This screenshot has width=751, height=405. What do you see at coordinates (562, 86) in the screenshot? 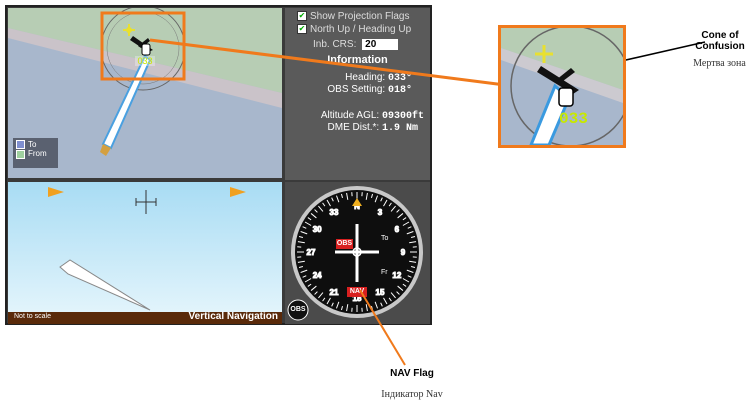
I see `zoom-inset: 033` at bounding box center [562, 86].